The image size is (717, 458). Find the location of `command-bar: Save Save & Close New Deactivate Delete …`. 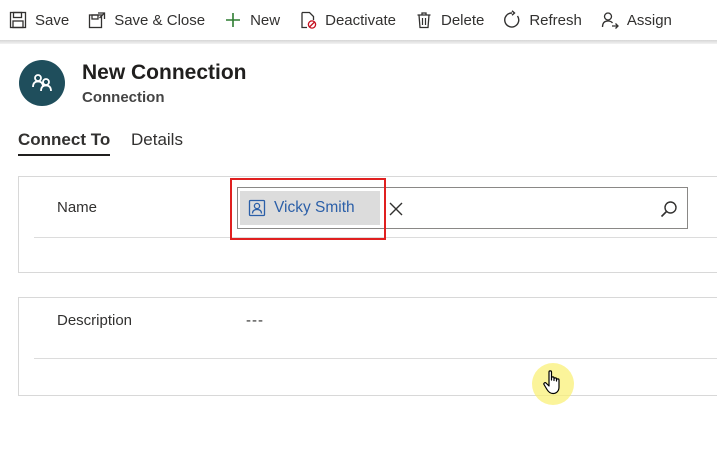

command-bar: Save Save & Close New Deactivate Delete … is located at coordinates (358, 20).